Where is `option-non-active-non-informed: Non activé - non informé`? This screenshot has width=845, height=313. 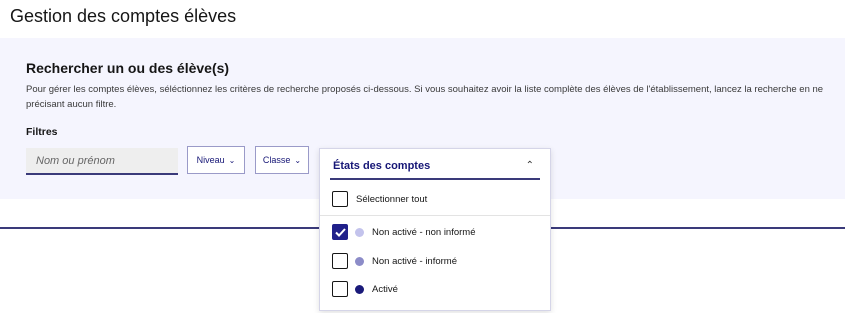
option-non-active-non-informed: Non activé - non informé is located at coordinates (404, 232).